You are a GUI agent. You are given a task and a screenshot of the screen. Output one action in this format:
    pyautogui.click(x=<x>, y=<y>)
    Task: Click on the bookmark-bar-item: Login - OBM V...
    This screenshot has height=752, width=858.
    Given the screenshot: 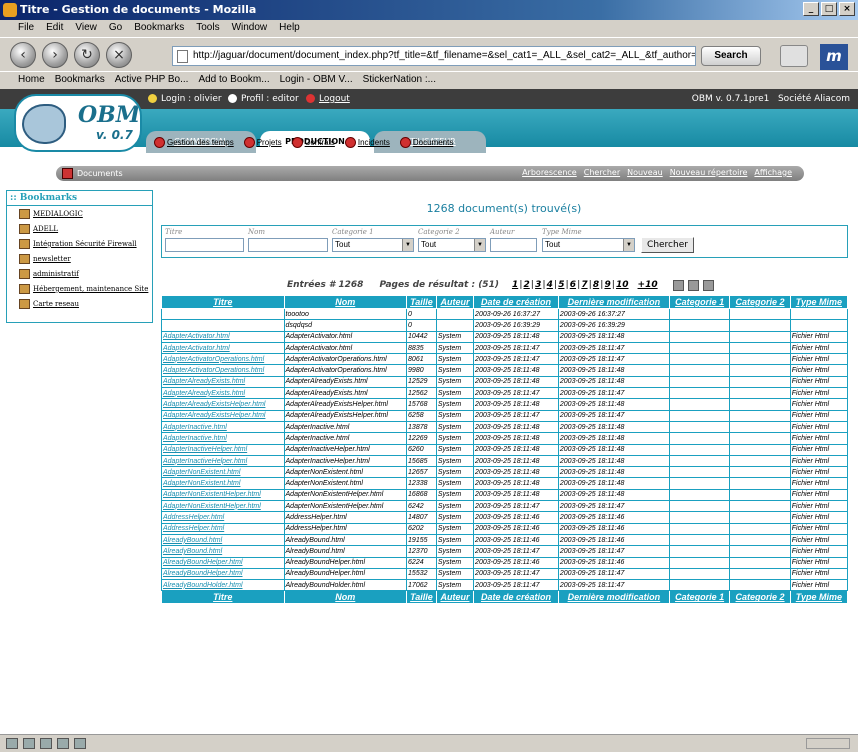 What is the action you would take?
    pyautogui.click(x=316, y=81)
    